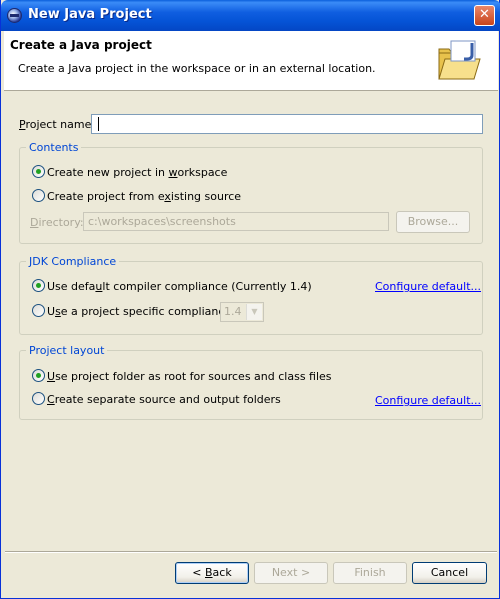  What do you see at coordinates (57, 124) in the screenshot?
I see `project-name-label: Project name:` at bounding box center [57, 124].